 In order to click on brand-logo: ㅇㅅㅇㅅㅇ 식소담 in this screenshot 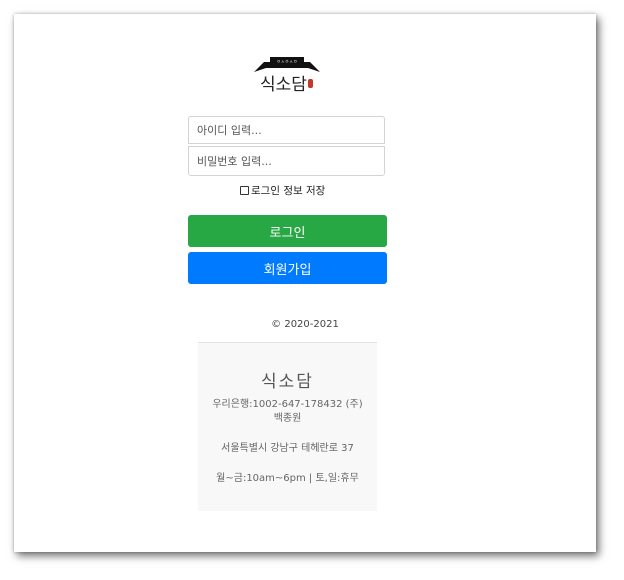, I will do `click(287, 76)`.